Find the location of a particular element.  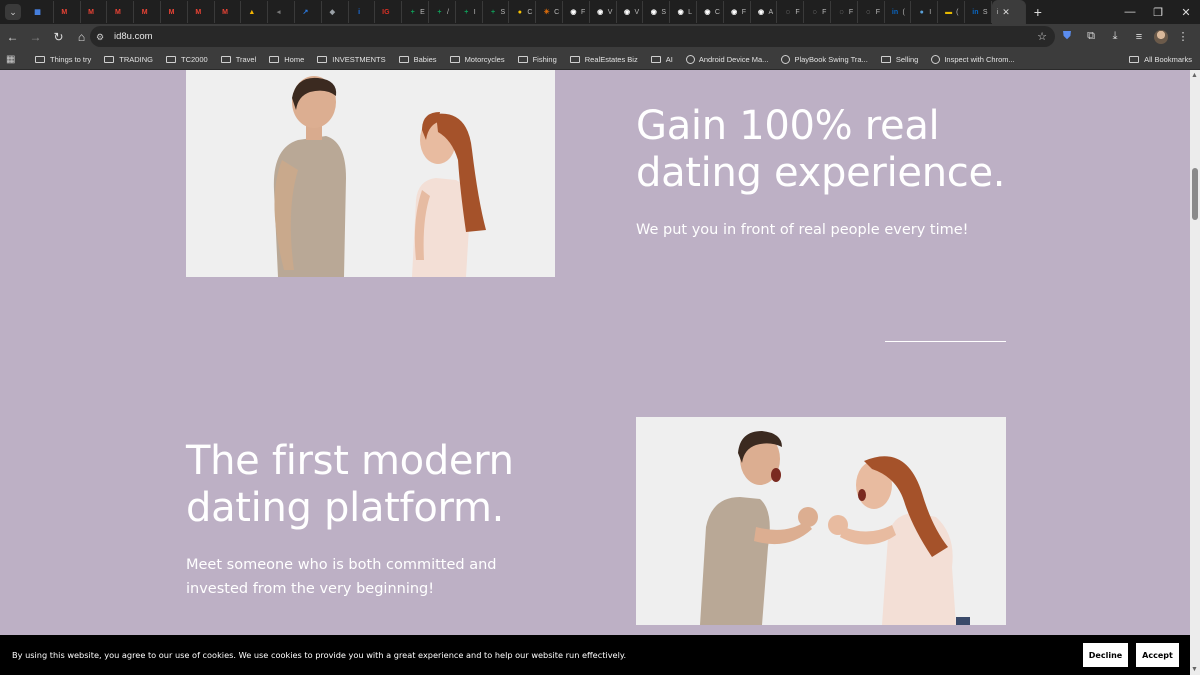

bookmark-folder: Babies is located at coordinates (417, 59).